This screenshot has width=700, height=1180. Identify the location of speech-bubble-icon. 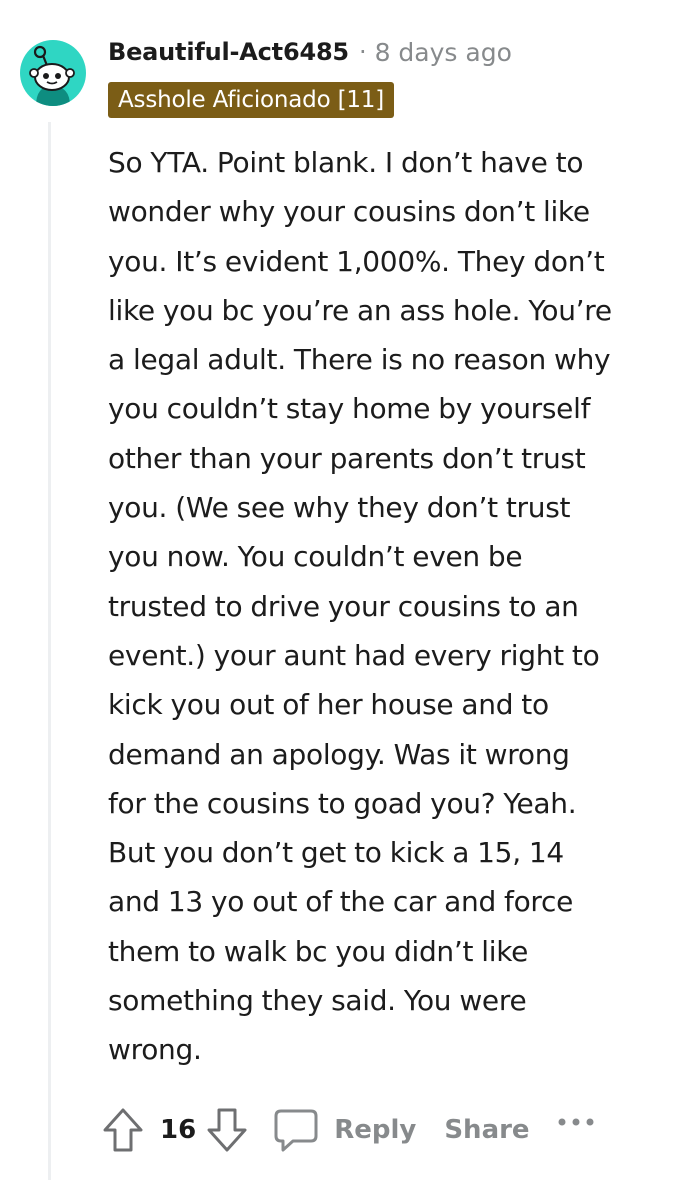
(296, 1130).